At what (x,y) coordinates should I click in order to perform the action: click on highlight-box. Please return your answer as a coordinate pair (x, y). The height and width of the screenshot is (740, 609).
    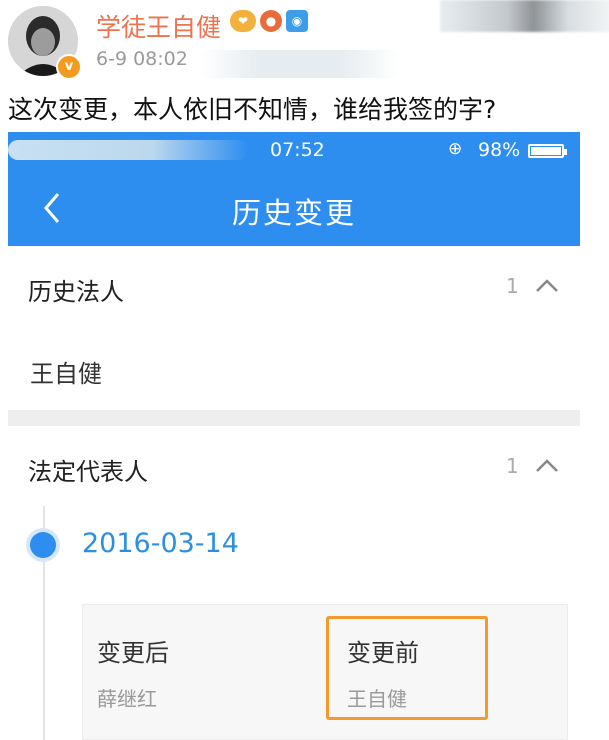
    Looking at the image, I should click on (407, 668).